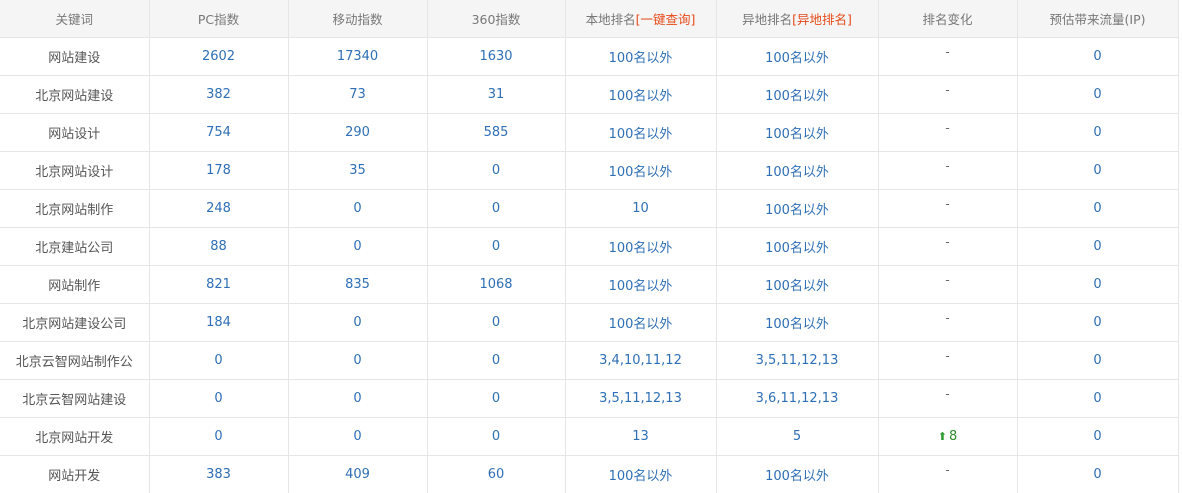 Image resolution: width=1182 pixels, height=493 pixels. I want to click on pc-index-cell: 88, so click(219, 246).